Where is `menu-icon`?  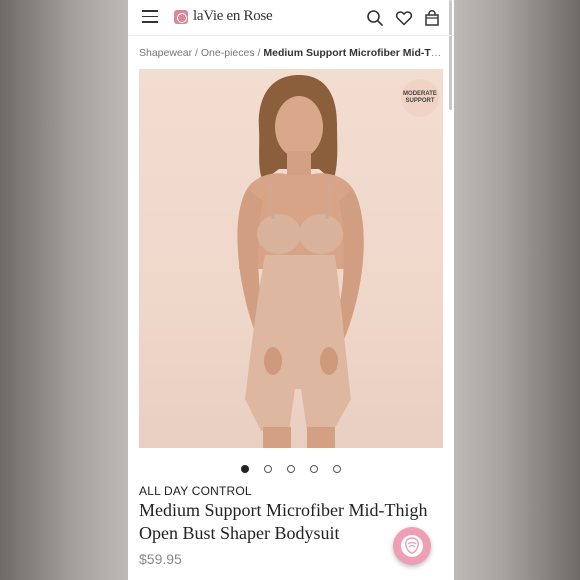 menu-icon is located at coordinates (150, 16).